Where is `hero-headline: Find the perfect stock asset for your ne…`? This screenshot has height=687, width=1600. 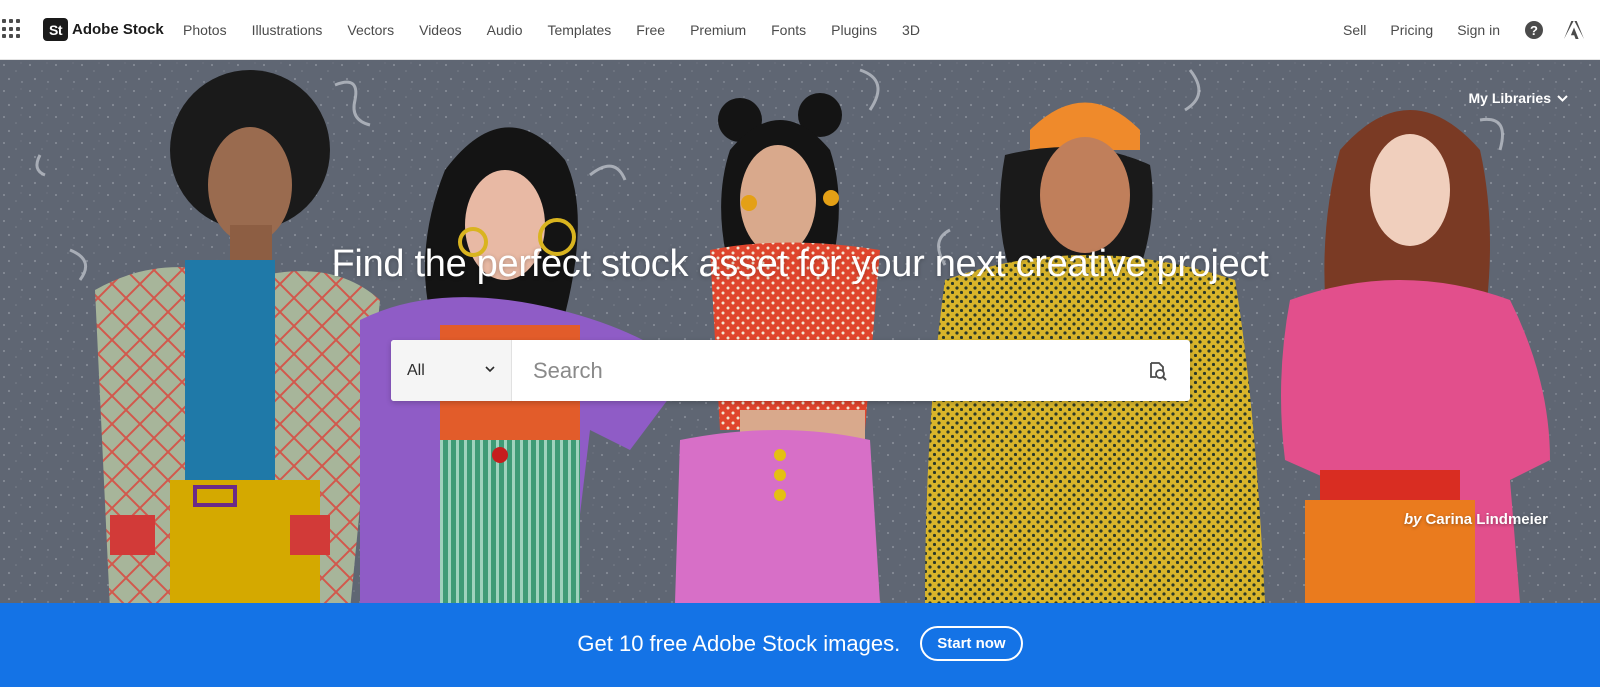
hero-headline: Find the perfect stock asset for your ne… is located at coordinates (800, 264).